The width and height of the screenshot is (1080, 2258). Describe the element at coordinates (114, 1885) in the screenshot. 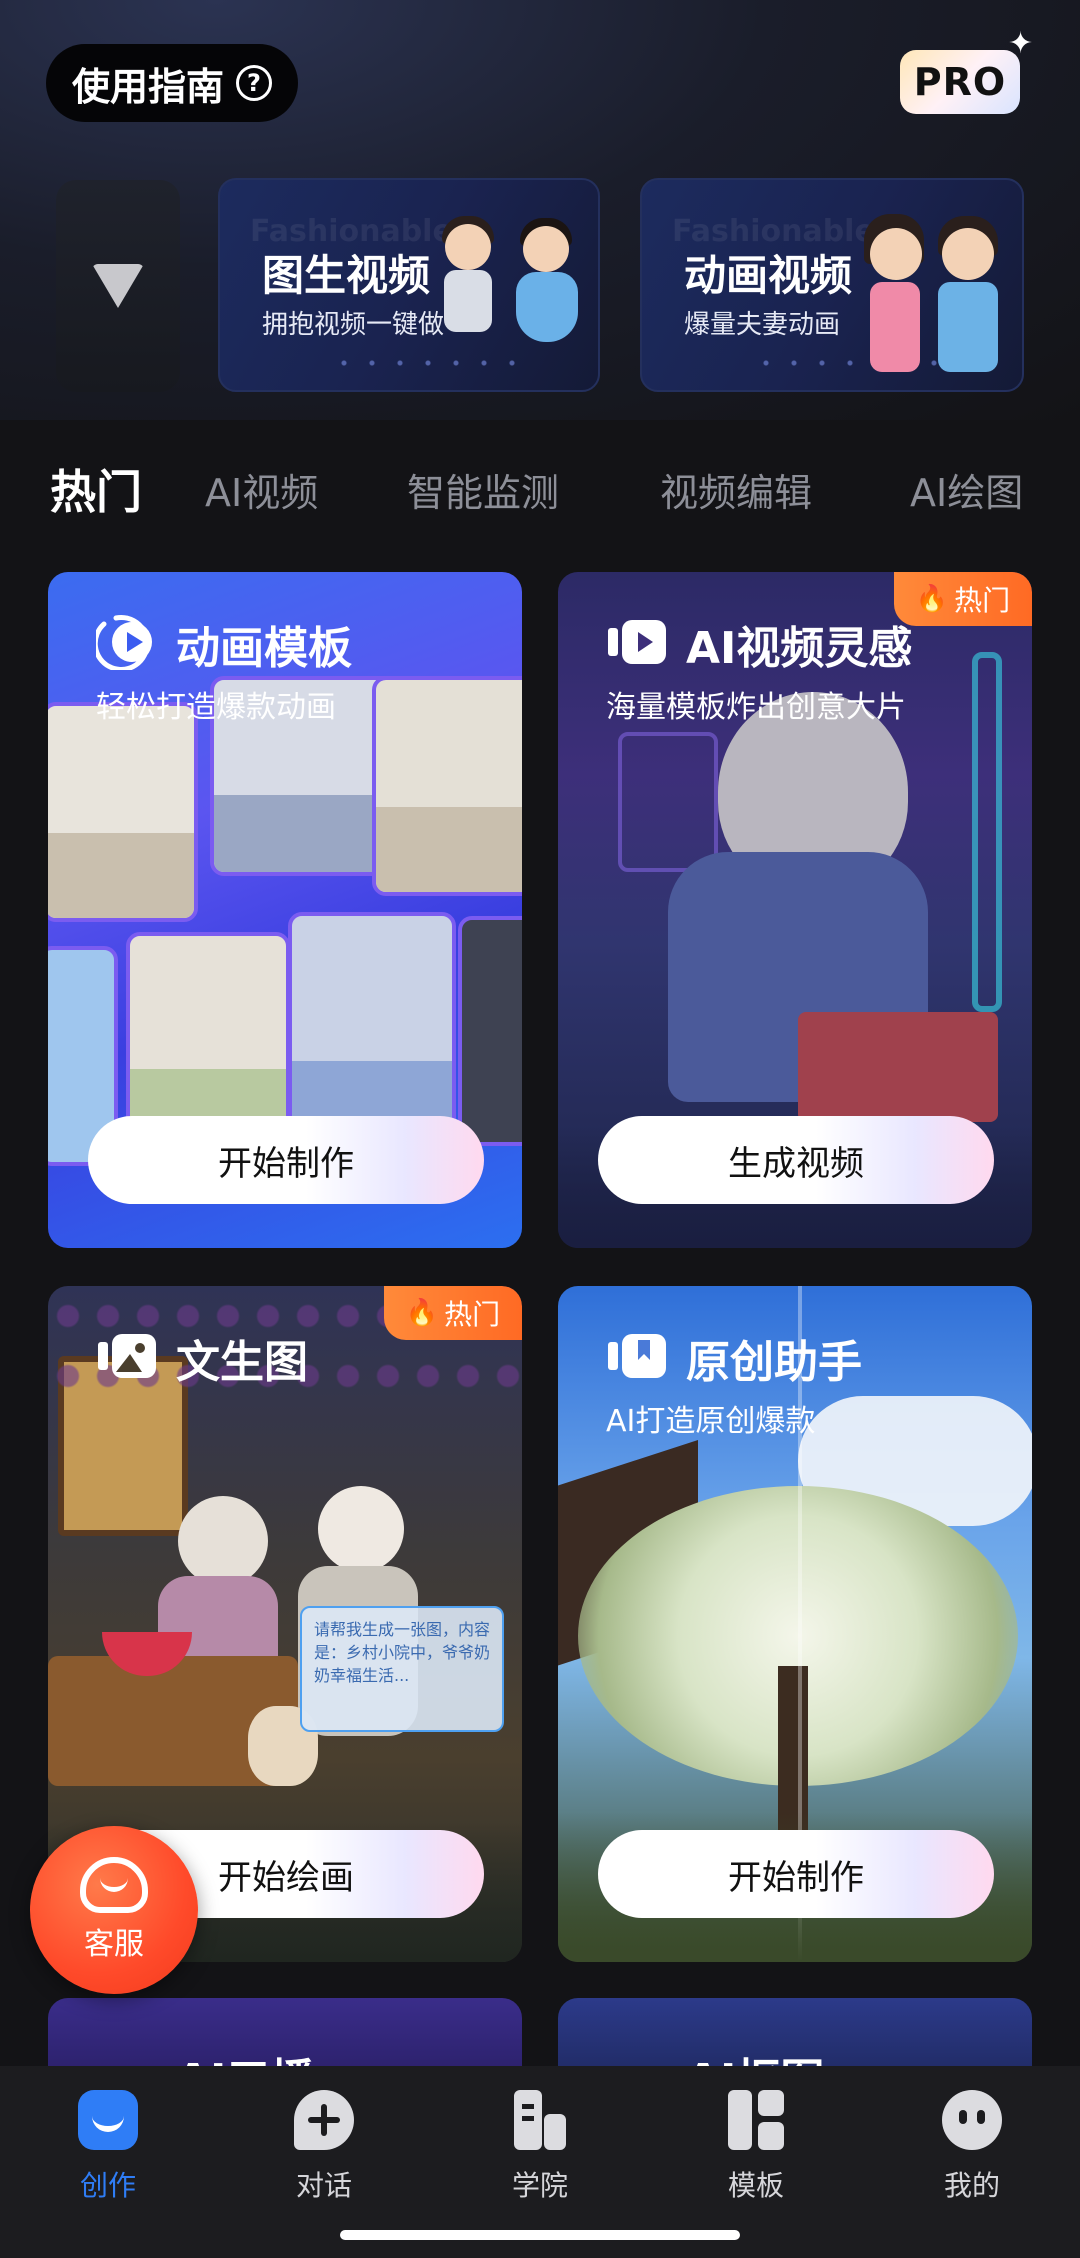

I see `headset-icon` at that location.